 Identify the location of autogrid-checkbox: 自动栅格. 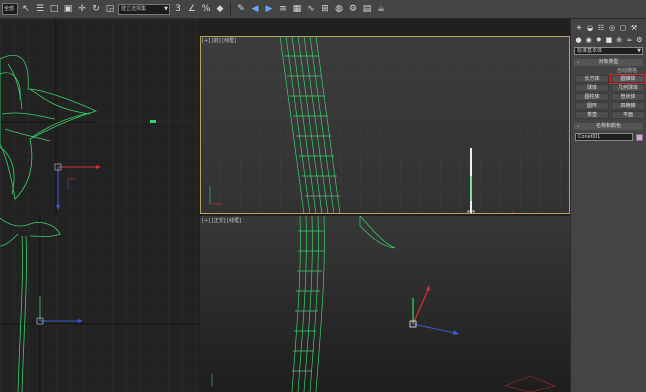
(608, 71).